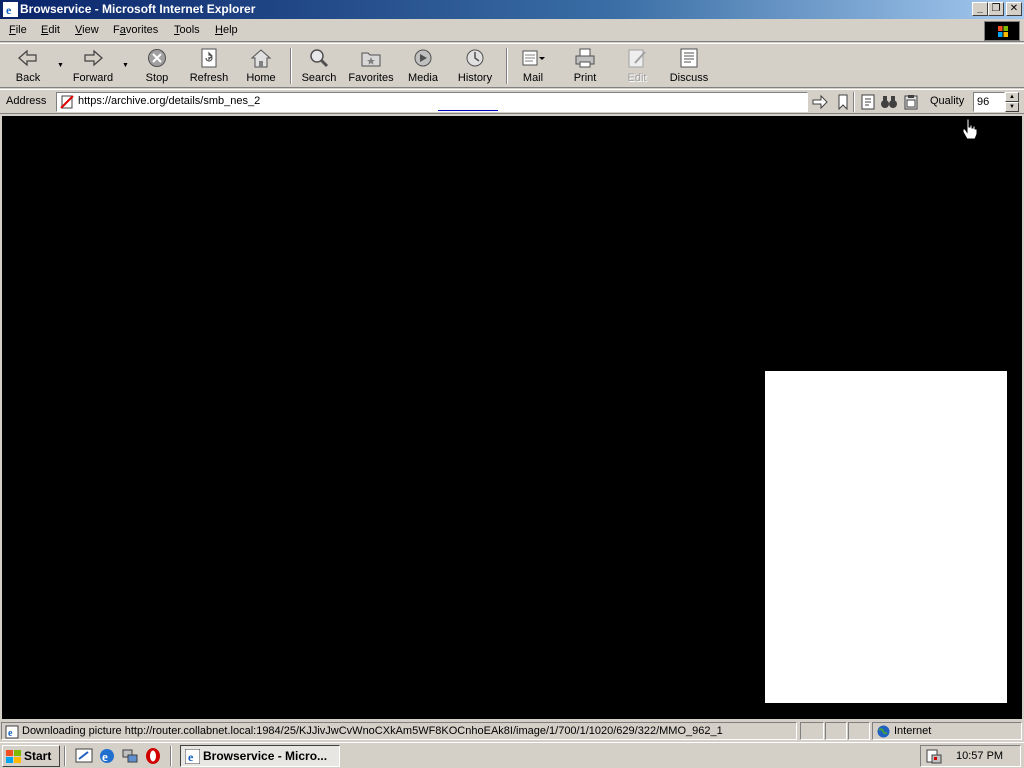 This screenshot has width=1024, height=768. What do you see at coordinates (913, 731) in the screenshot?
I see `security-zone-text: Internet` at bounding box center [913, 731].